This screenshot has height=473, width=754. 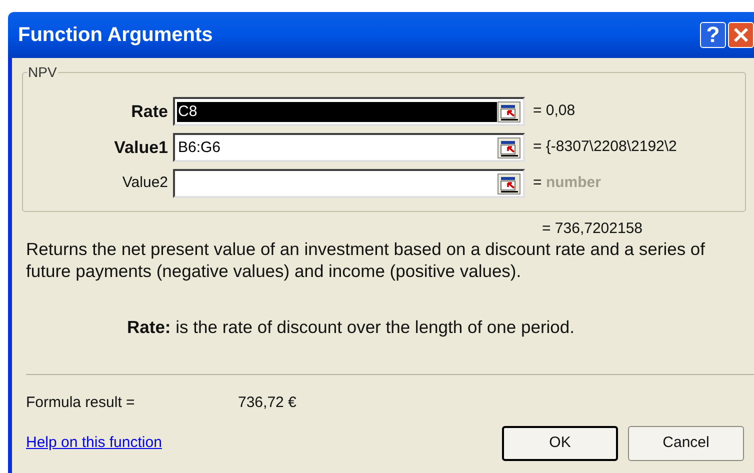 What do you see at coordinates (267, 403) in the screenshot?
I see `formula-result-value: 736,72 €` at bounding box center [267, 403].